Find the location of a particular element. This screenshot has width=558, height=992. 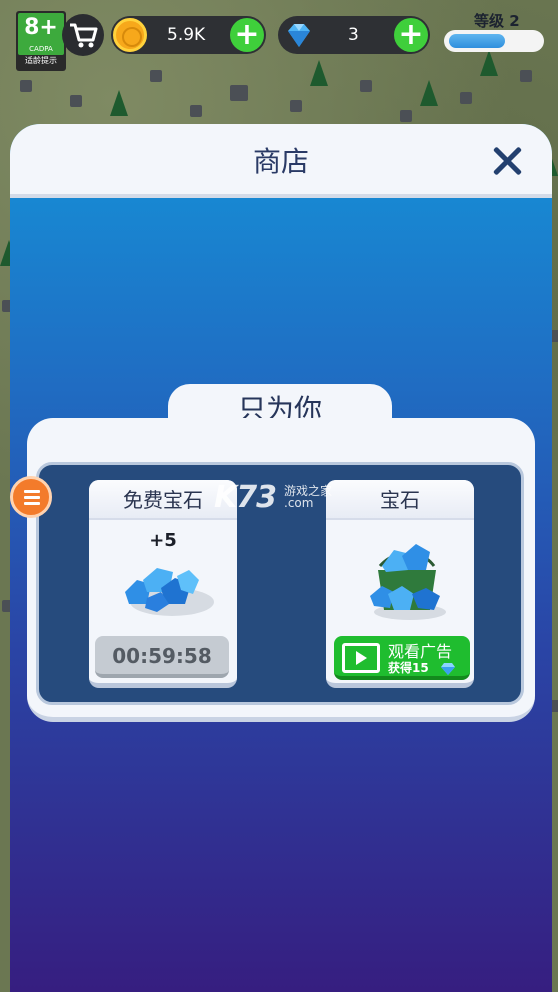

cart-icon is located at coordinates (84, 35).